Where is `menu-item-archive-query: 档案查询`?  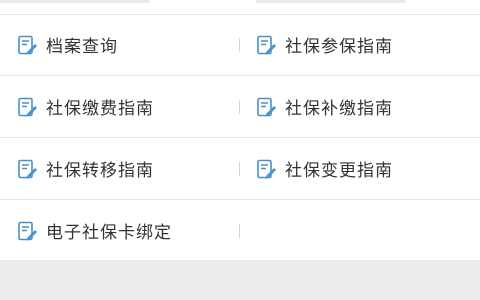 menu-item-archive-query: 档案查询 is located at coordinates (120, 44).